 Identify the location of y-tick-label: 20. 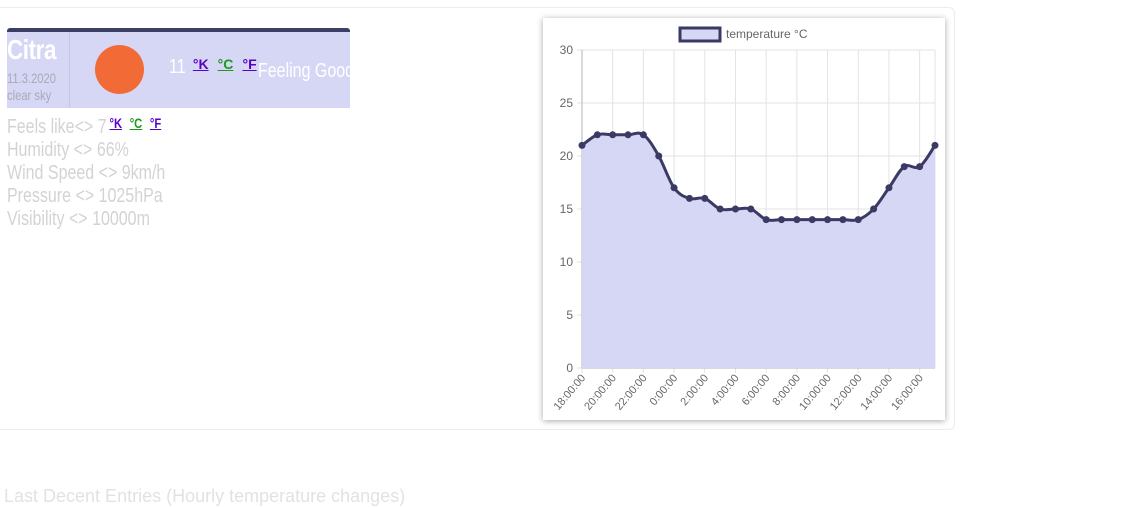
(567, 156).